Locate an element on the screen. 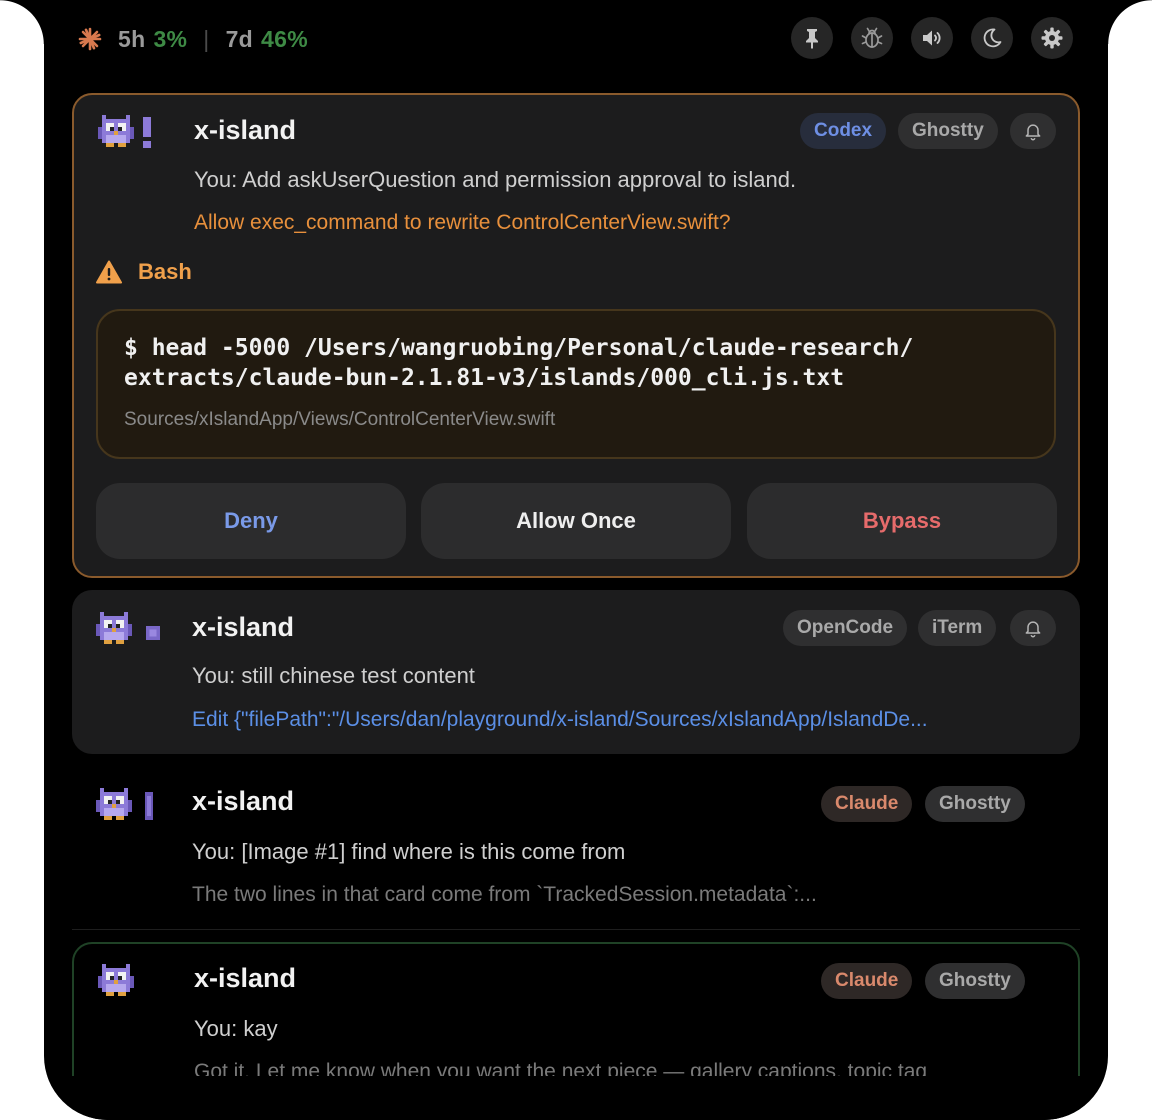 The image size is (1152, 1120). allow-once-button: Allow Once is located at coordinates (576, 521).